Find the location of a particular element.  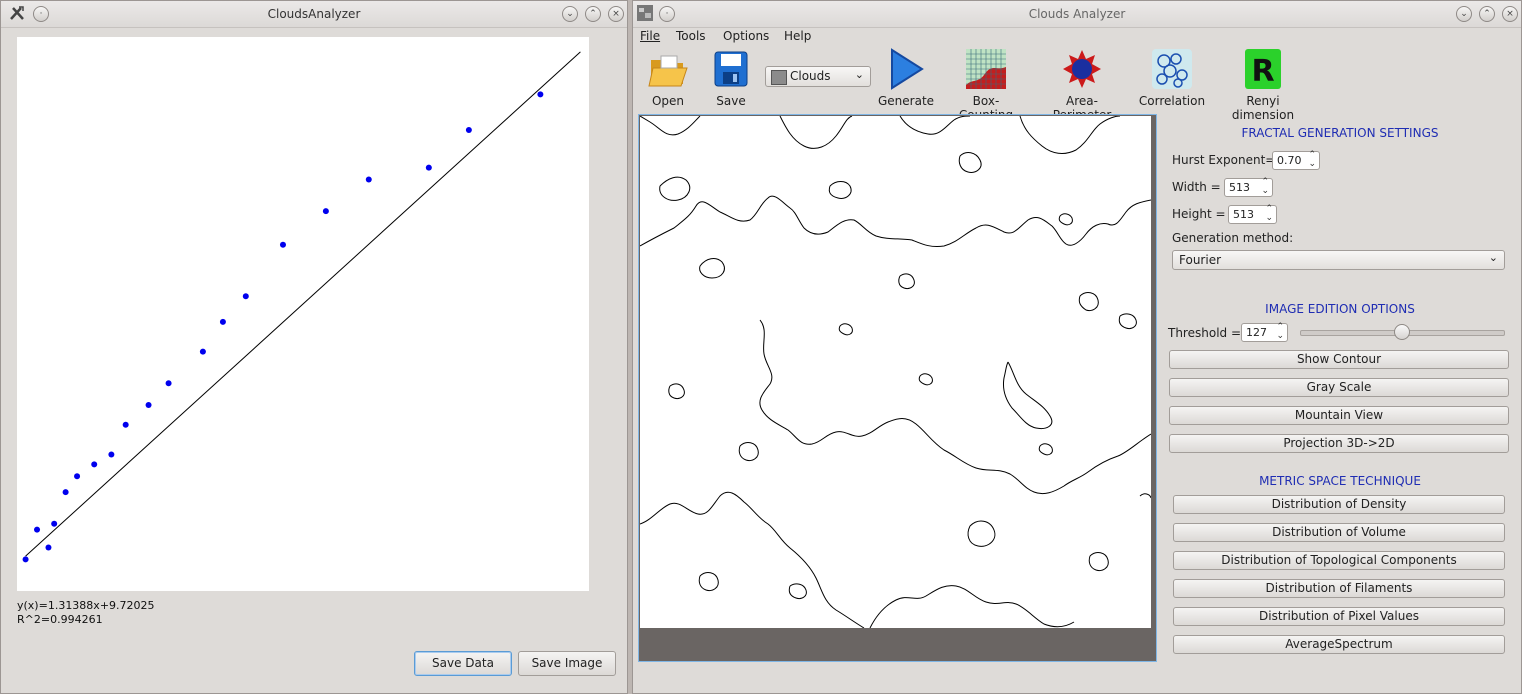

snowflake-fractal-icon is located at coordinates (1082, 69).